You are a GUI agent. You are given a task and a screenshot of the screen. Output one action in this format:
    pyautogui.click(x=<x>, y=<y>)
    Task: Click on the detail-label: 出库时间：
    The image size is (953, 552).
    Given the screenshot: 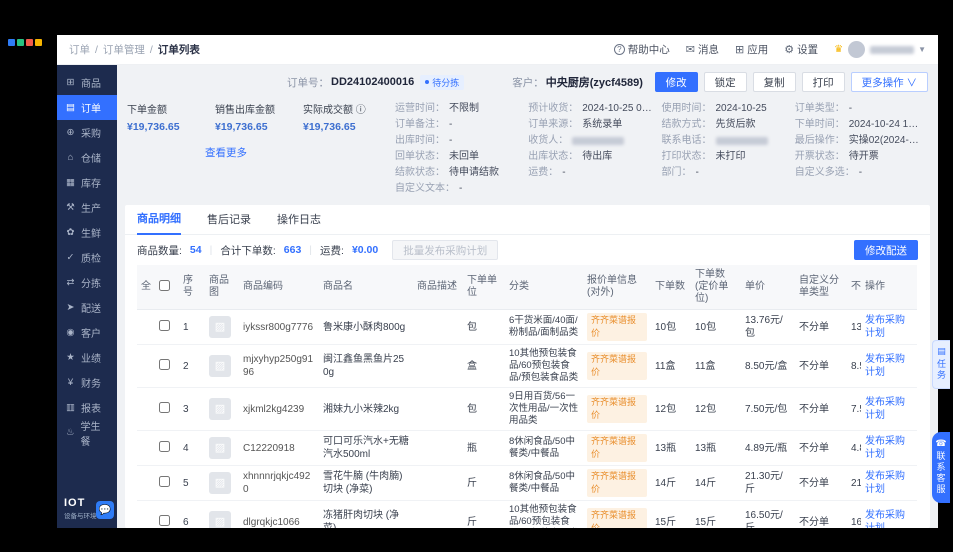 What is the action you would take?
    pyautogui.click(x=420, y=140)
    